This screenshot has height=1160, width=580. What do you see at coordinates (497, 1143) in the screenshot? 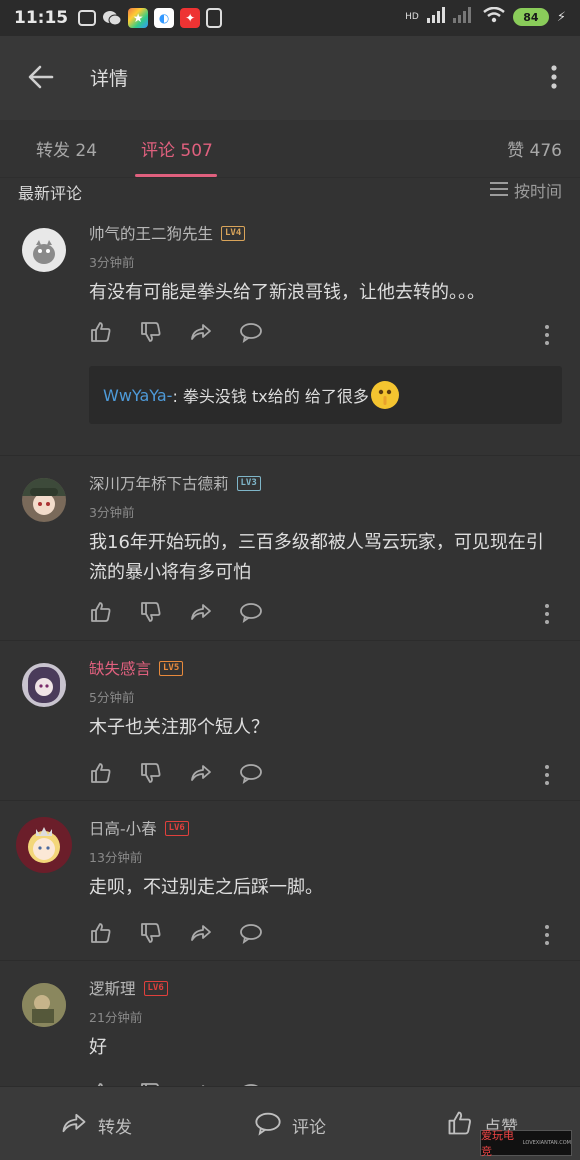
I see `watermark-text: 爱玩电竞` at bounding box center [497, 1143].